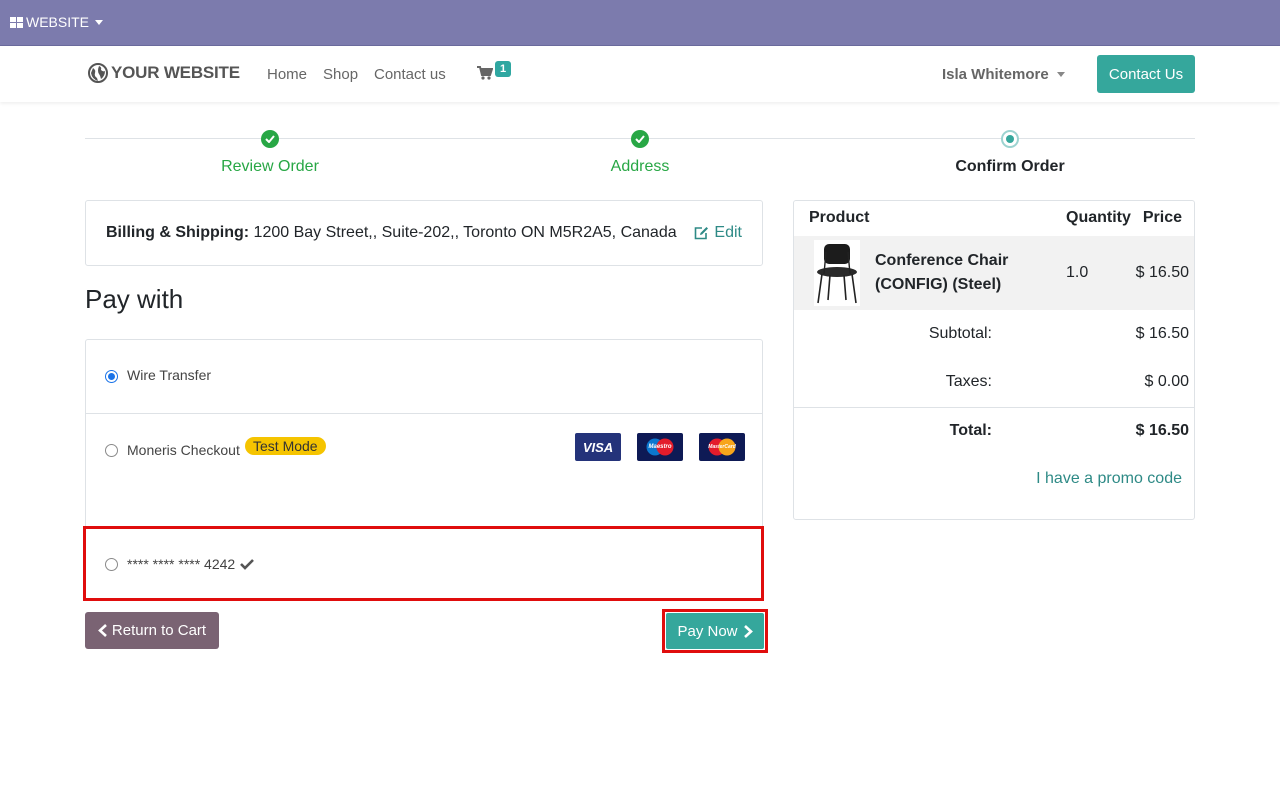 Image resolution: width=1280 pixels, height=810 pixels. I want to click on website-menu-toggle: WEBSITE, so click(57, 22).